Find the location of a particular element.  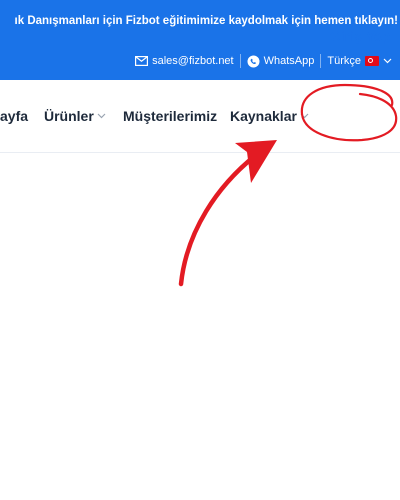

nav-item-label: Kaynaklar is located at coordinates (263, 116).